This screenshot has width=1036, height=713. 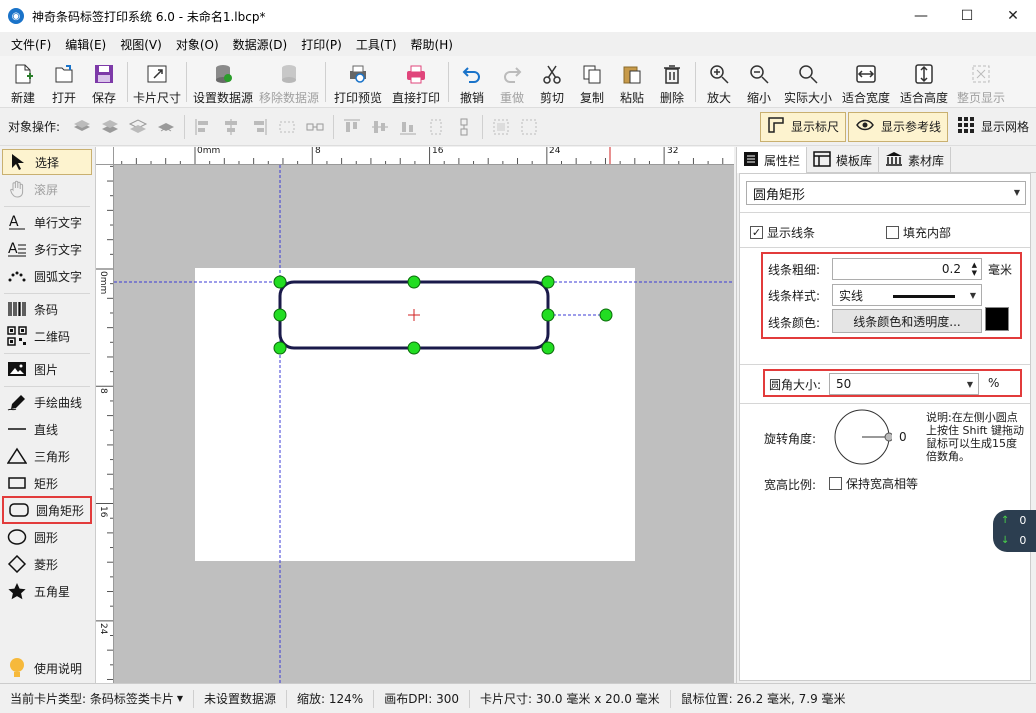 What do you see at coordinates (352, 127) in the screenshot?
I see `align-top-icon` at bounding box center [352, 127].